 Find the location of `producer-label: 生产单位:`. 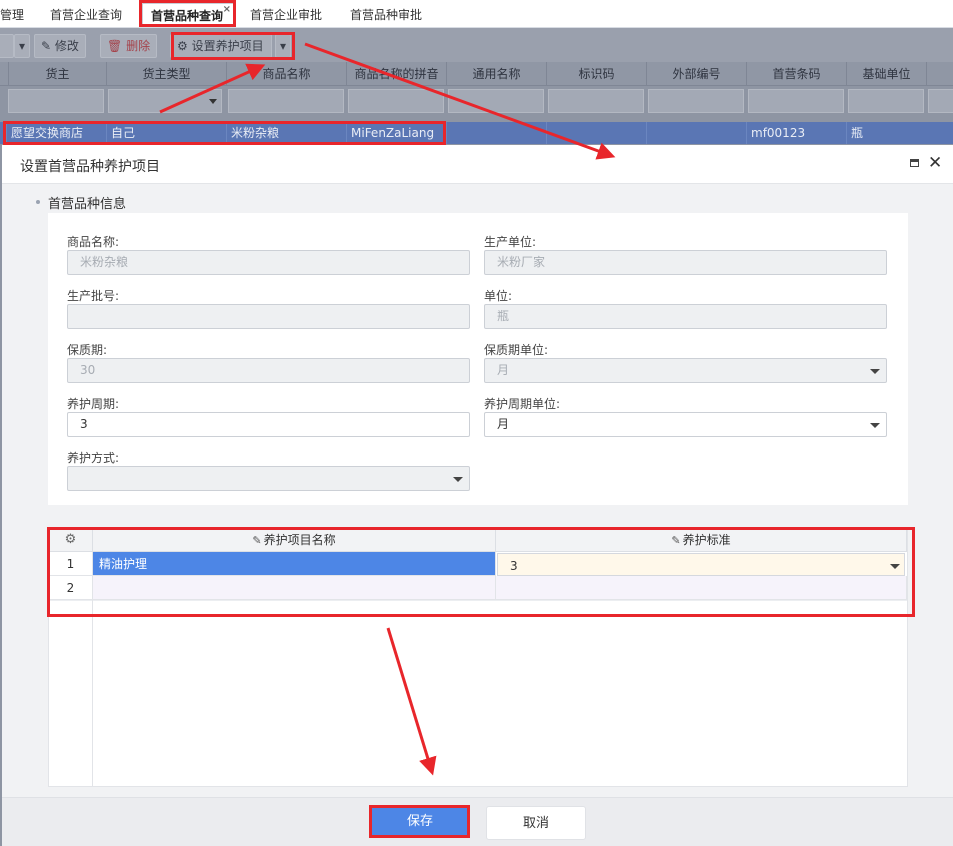

producer-label: 生产单位: is located at coordinates (510, 242).